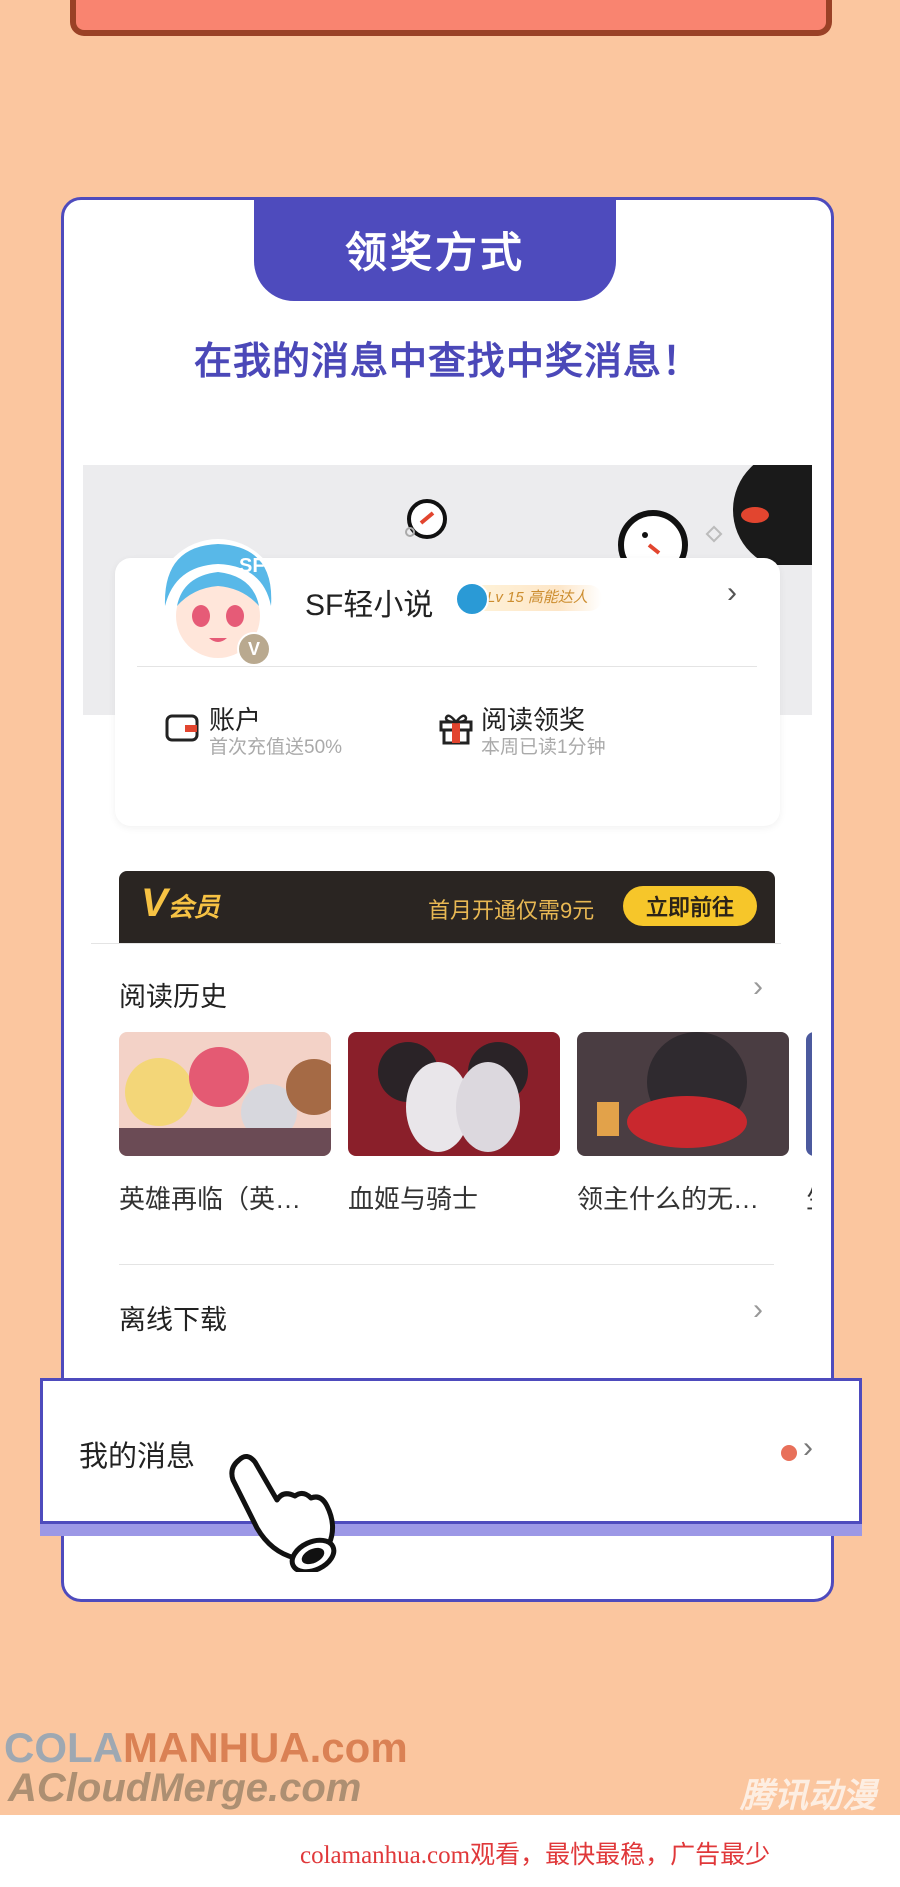  I want to click on gift-icon, so click(456, 729).